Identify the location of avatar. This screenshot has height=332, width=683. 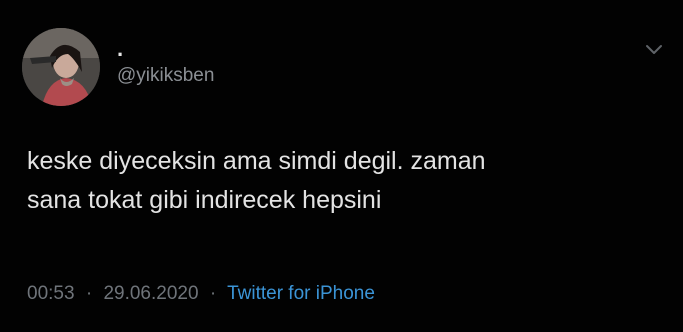
(61, 67).